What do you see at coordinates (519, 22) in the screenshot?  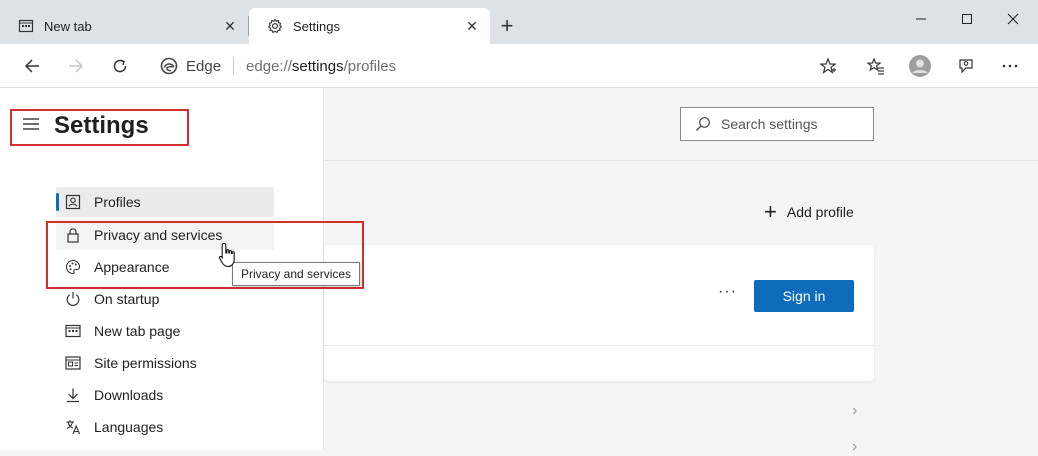 I see `tab-strip: New tab ✕ Settings ✕ +` at bounding box center [519, 22].